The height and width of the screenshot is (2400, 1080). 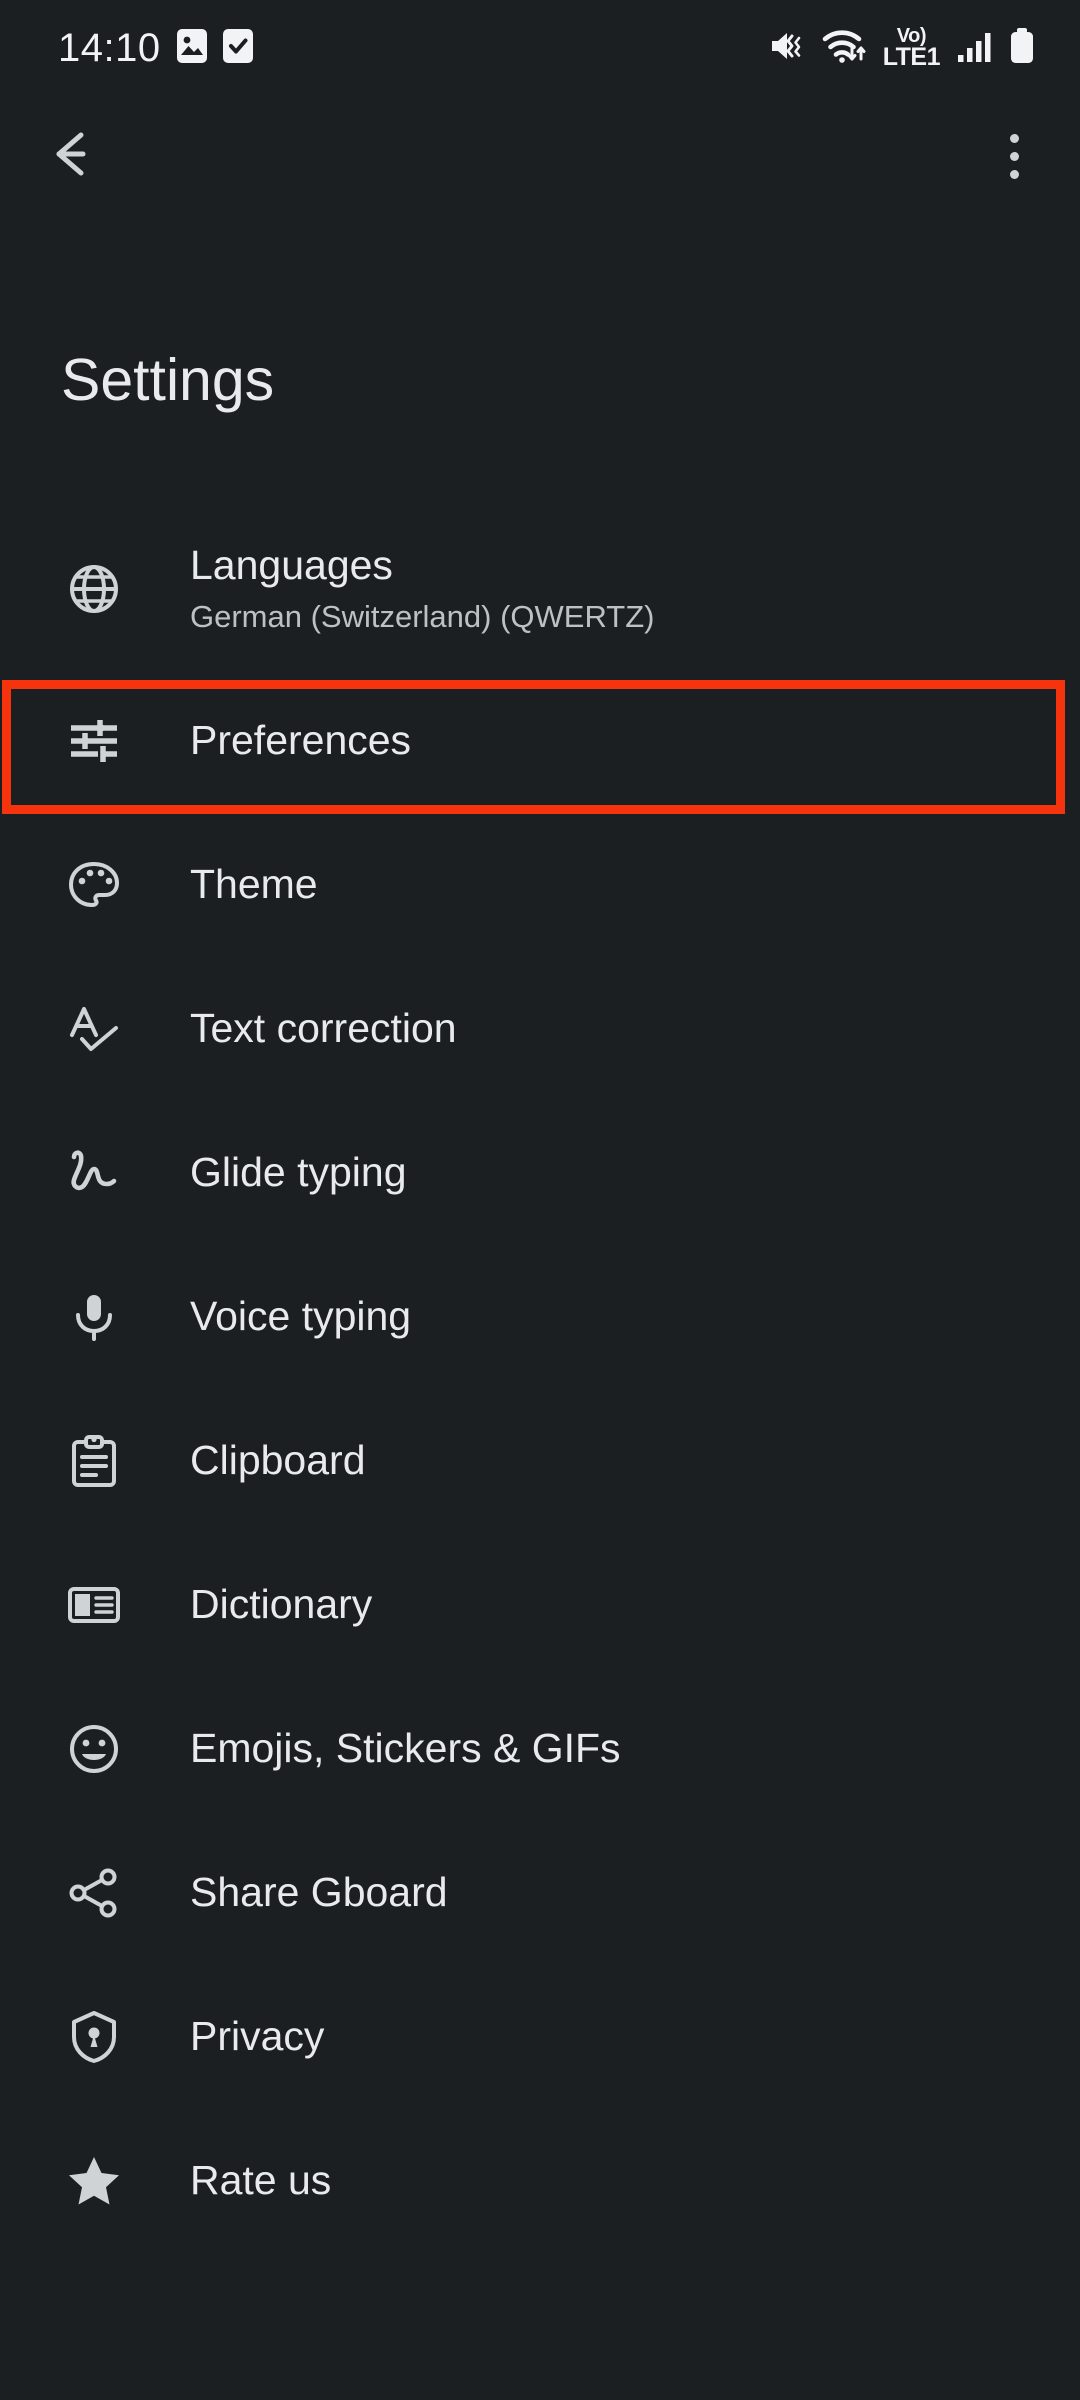 I want to click on status-bar: 14:10 Vo) LTE1, so click(x=540, y=48).